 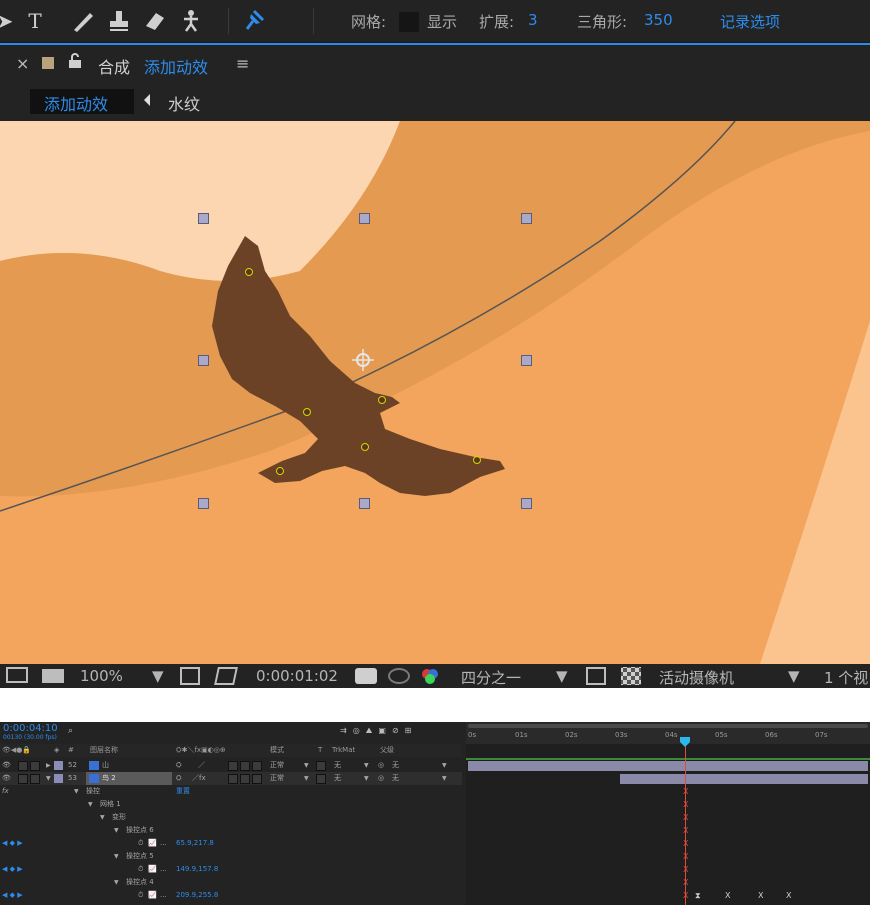 What do you see at coordinates (155, 21) in the screenshot?
I see `eraser-icon` at bounding box center [155, 21].